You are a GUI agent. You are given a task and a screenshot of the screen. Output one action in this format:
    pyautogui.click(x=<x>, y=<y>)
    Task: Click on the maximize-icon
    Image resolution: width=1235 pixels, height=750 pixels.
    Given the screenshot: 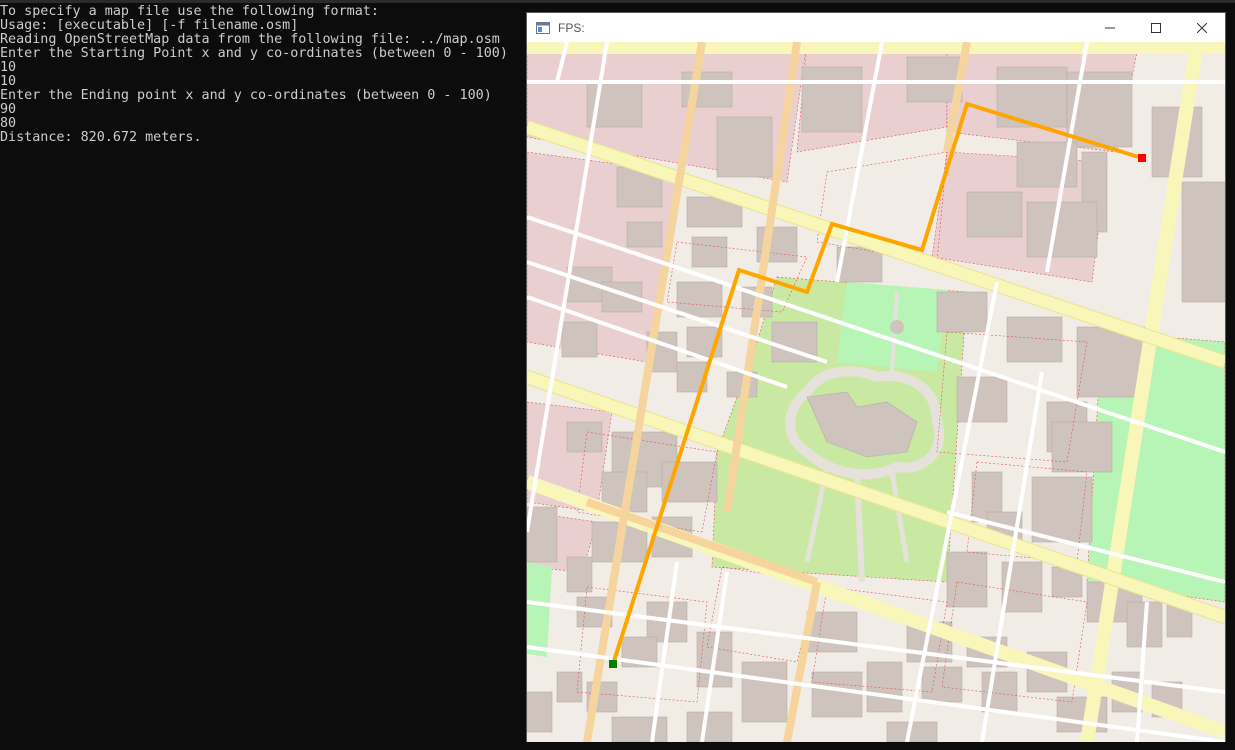 What is the action you would take?
    pyautogui.click(x=1156, y=27)
    